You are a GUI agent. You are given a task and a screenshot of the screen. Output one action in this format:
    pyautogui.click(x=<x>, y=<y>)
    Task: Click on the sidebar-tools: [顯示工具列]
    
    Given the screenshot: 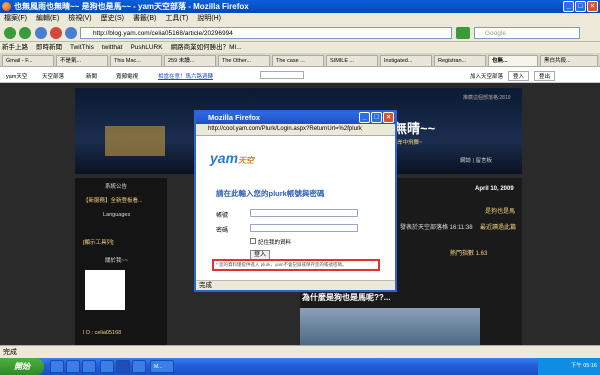 What is the action you would take?
    pyautogui.click(x=98, y=242)
    